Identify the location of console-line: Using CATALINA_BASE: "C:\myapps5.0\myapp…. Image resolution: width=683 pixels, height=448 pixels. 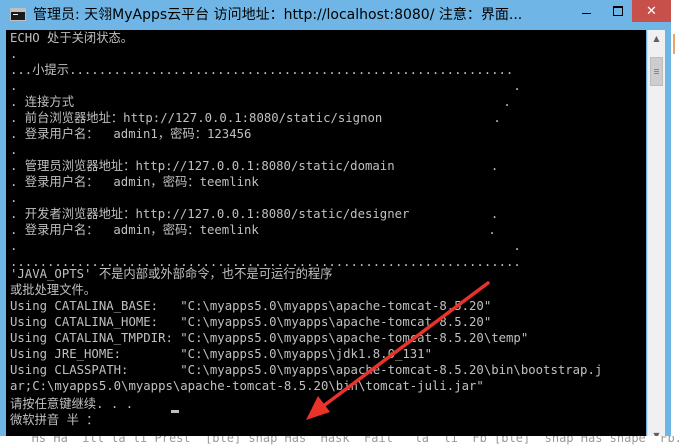
(251, 306).